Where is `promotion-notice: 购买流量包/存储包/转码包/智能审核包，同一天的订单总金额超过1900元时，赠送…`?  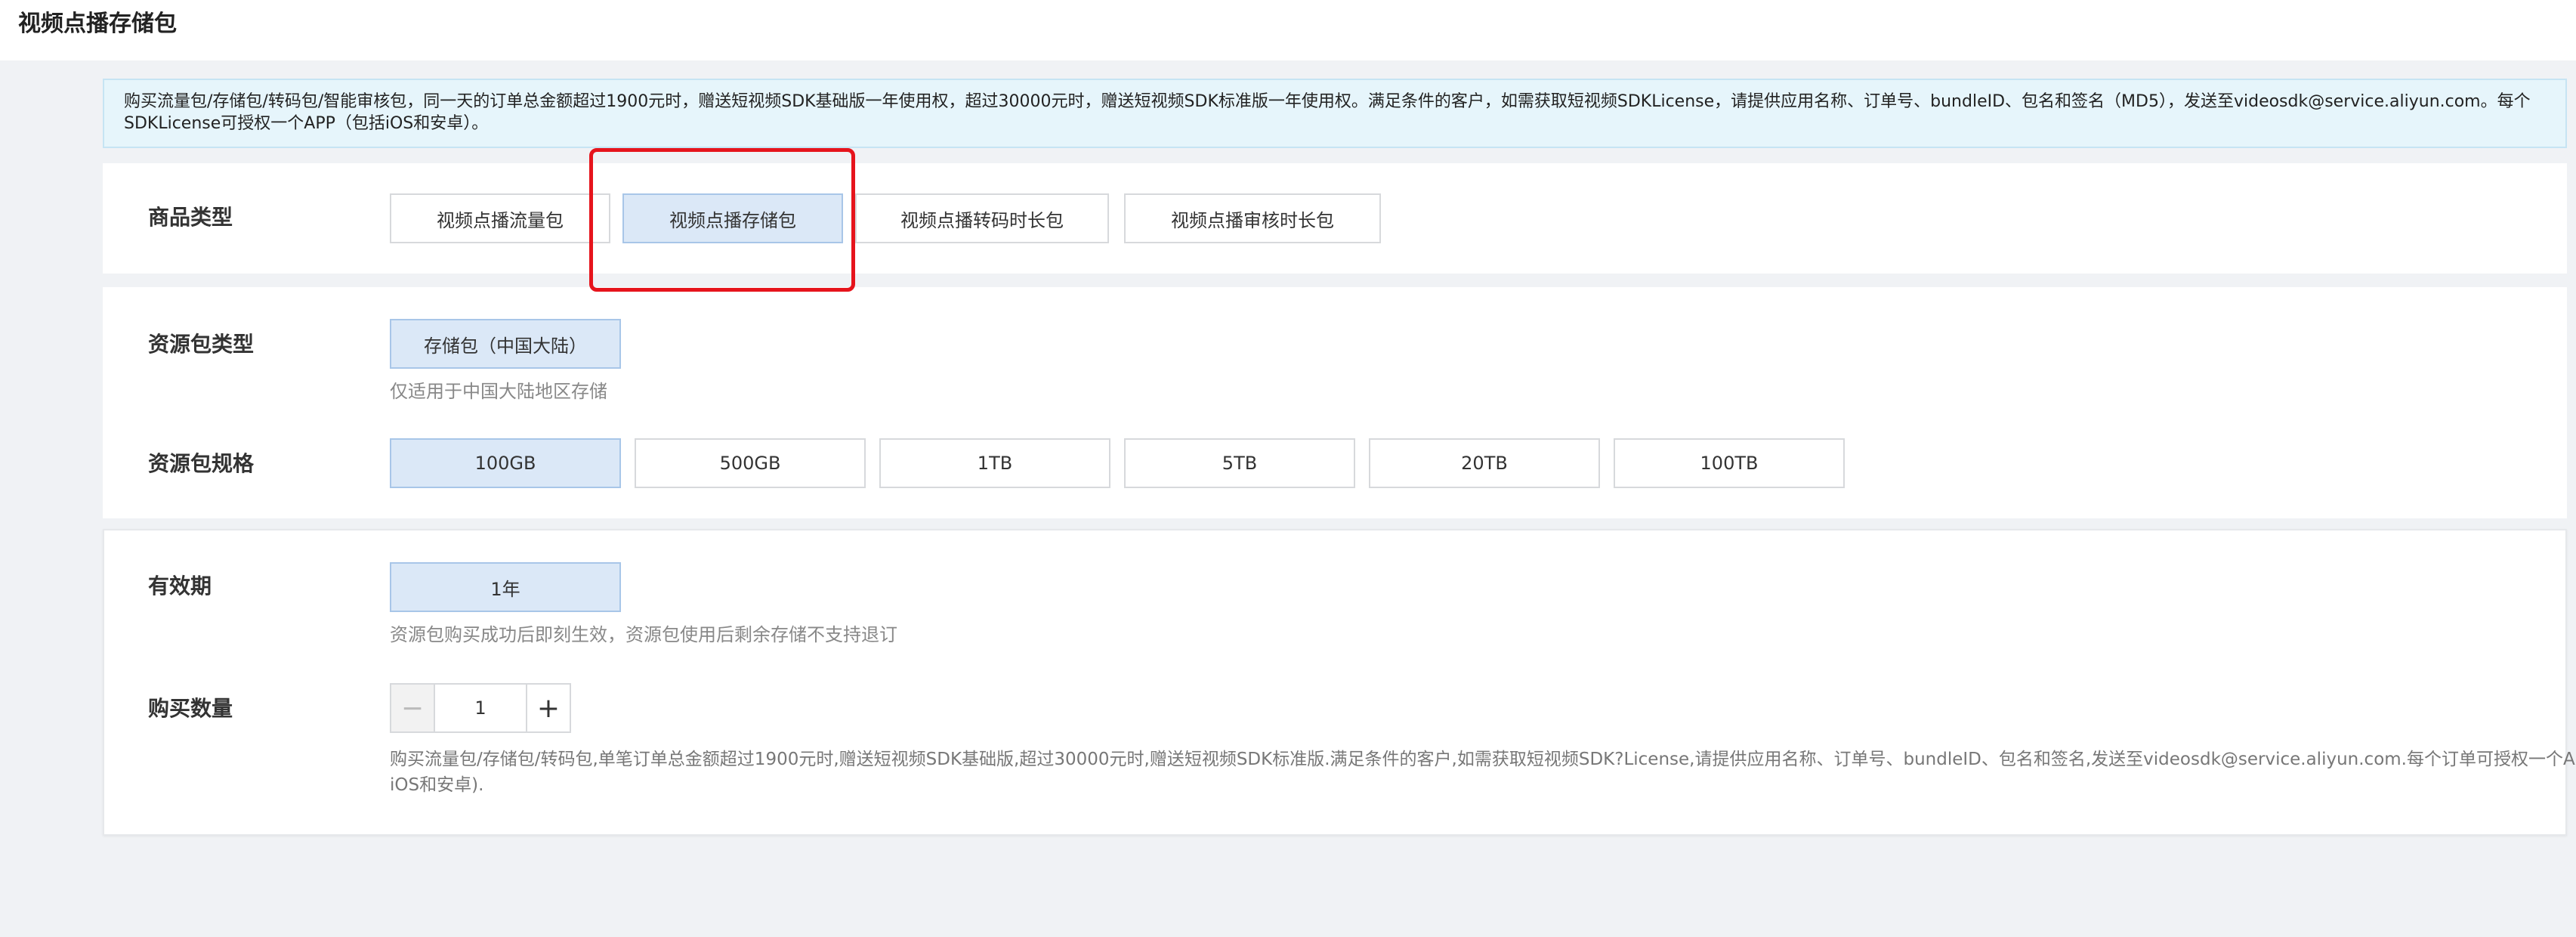
promotion-notice: 购买流量包/存储包/转码包/智能审核包，同一天的订单总金额超过1900元时，赠送… is located at coordinates (1335, 113).